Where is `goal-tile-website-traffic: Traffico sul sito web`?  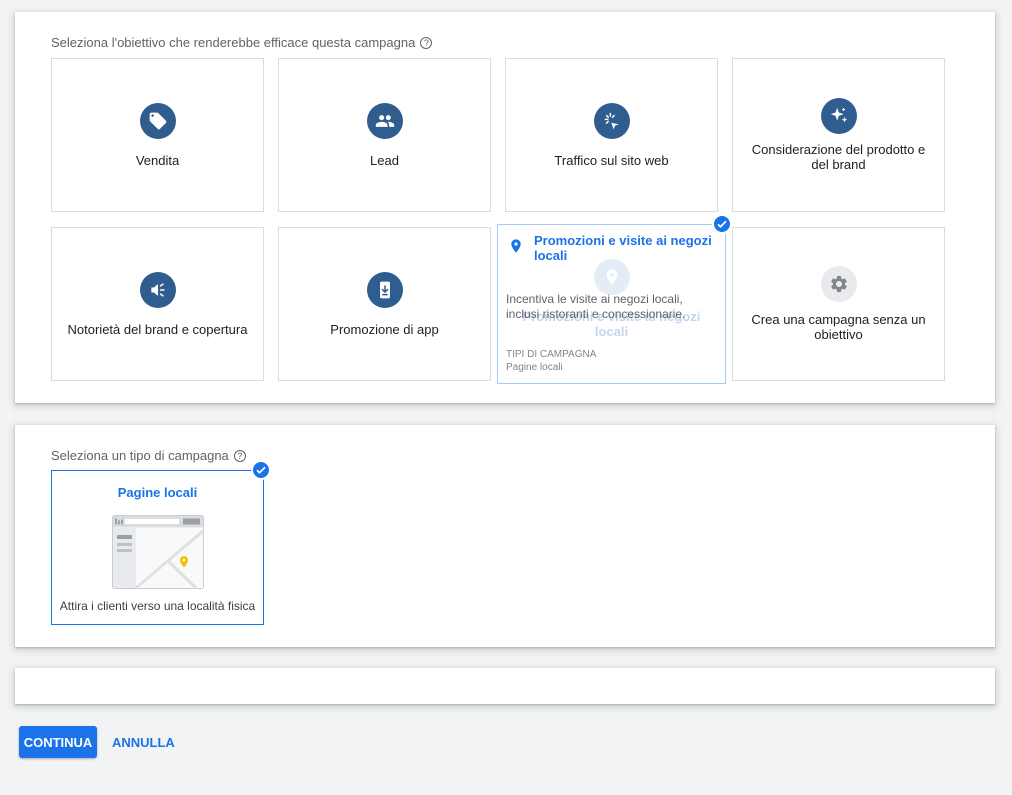
goal-tile-website-traffic: Traffico sul sito web is located at coordinates (611, 135).